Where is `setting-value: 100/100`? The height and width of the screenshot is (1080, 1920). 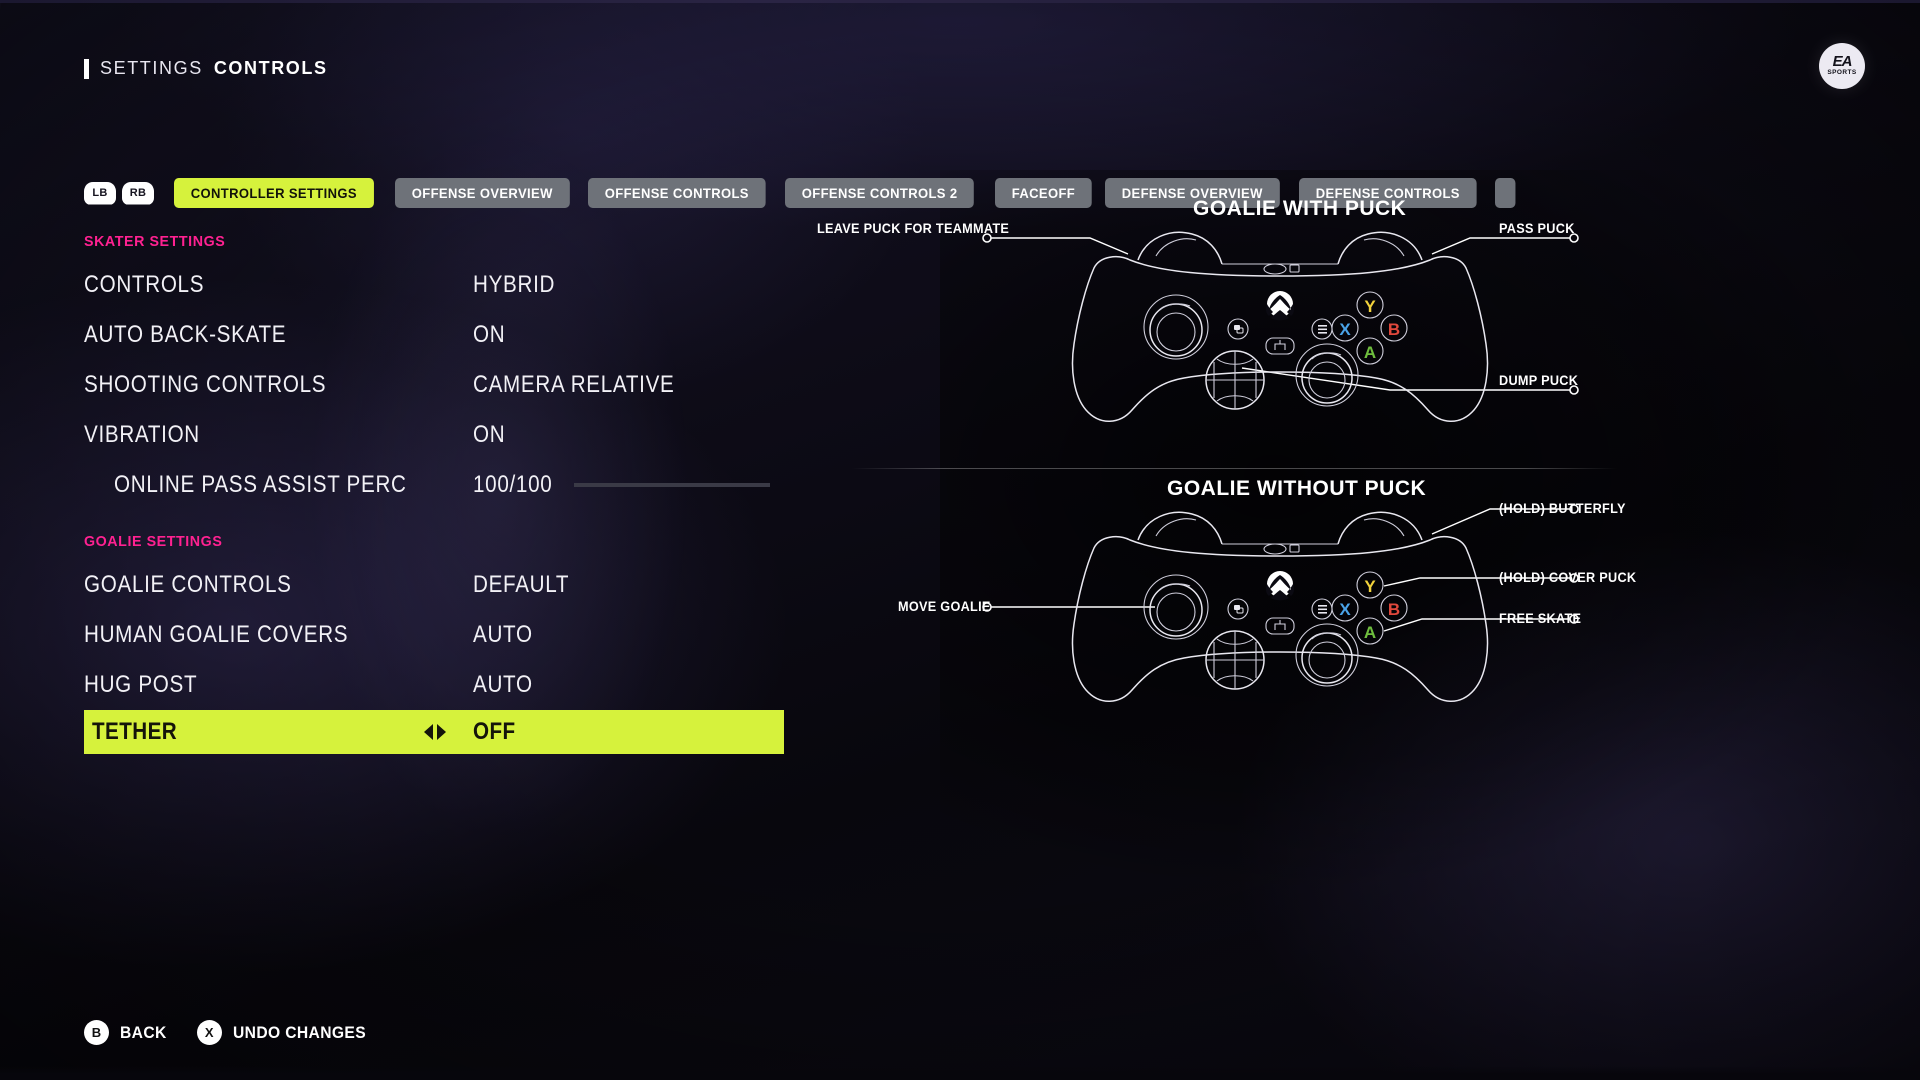
setting-value: 100/100 is located at coordinates (513, 484).